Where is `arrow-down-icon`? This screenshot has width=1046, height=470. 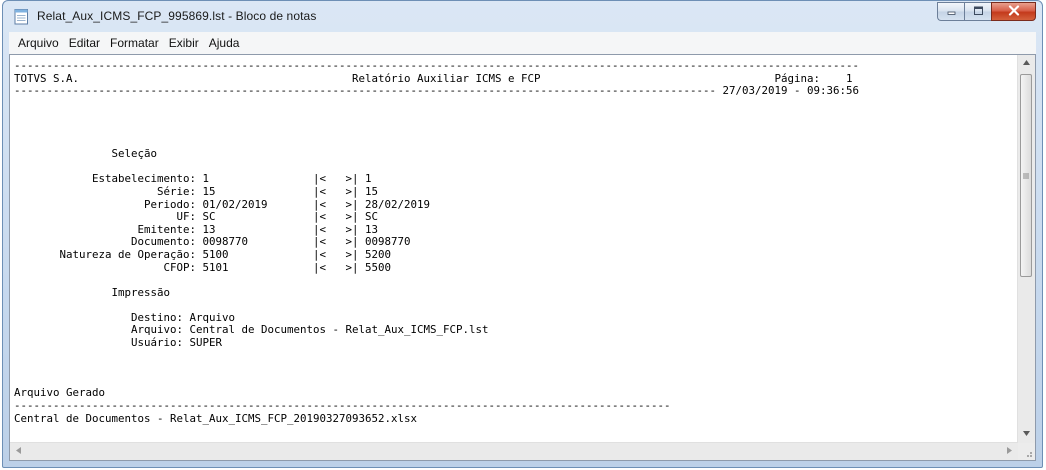
arrow-down-icon is located at coordinates (1026, 434).